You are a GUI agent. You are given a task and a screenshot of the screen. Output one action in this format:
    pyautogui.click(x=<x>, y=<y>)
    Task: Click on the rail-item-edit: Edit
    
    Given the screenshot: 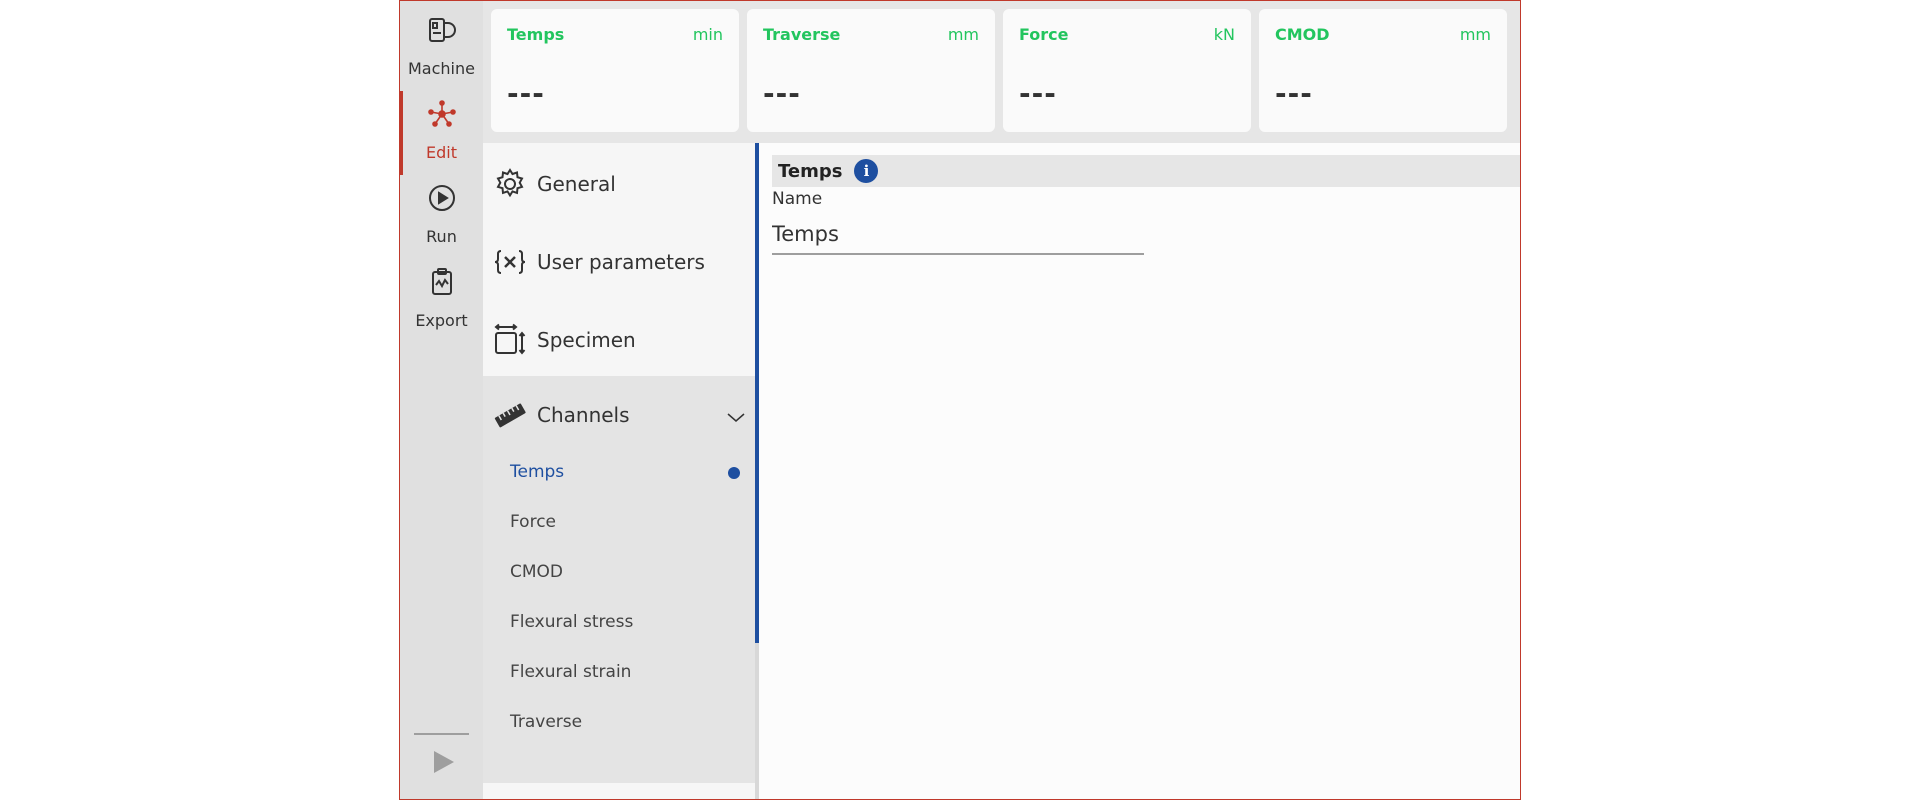 What is the action you would take?
    pyautogui.click(x=441, y=130)
    